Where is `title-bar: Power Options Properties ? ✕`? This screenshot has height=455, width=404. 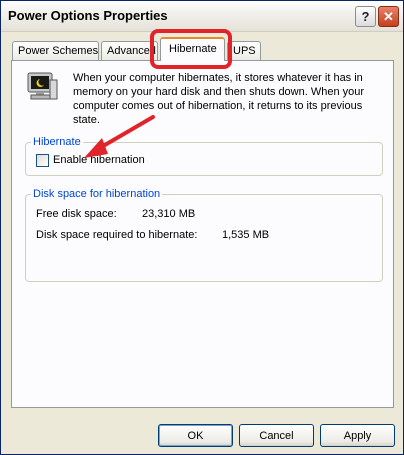 title-bar: Power Options Properties ? ✕ is located at coordinates (202, 16).